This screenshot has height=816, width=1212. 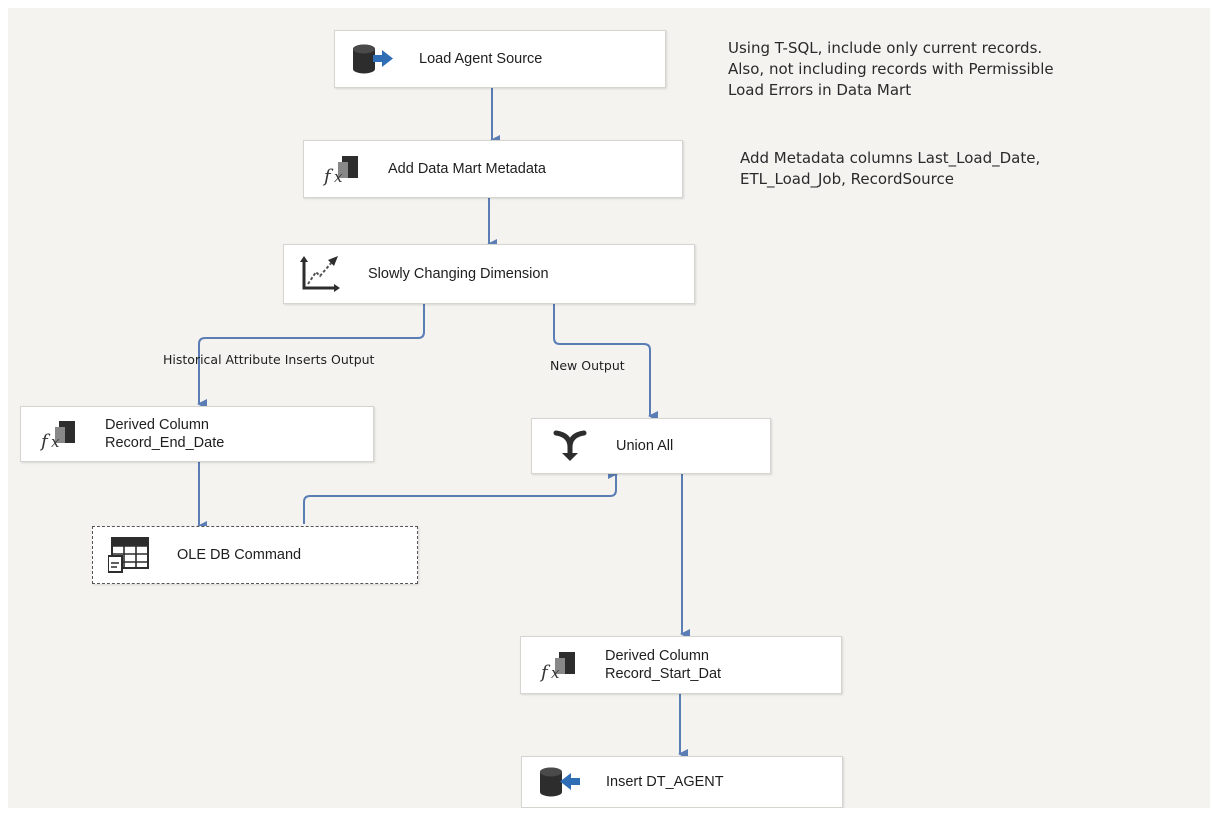 I want to click on database-source-icon, so click(x=373, y=59).